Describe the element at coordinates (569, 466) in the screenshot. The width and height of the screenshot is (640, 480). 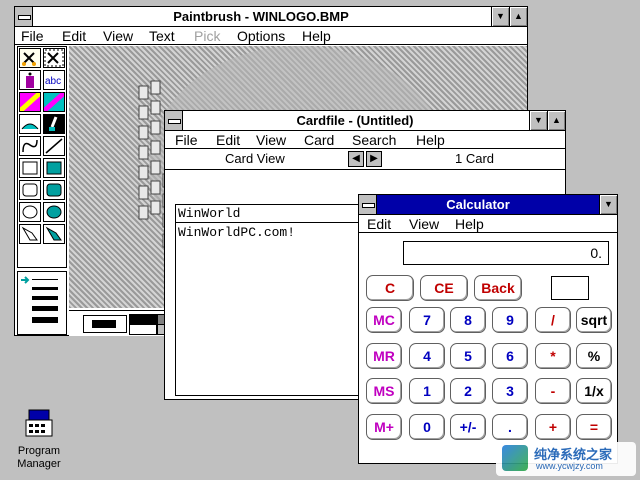
I see `watermark-url: www.ycwjzy.com` at that location.